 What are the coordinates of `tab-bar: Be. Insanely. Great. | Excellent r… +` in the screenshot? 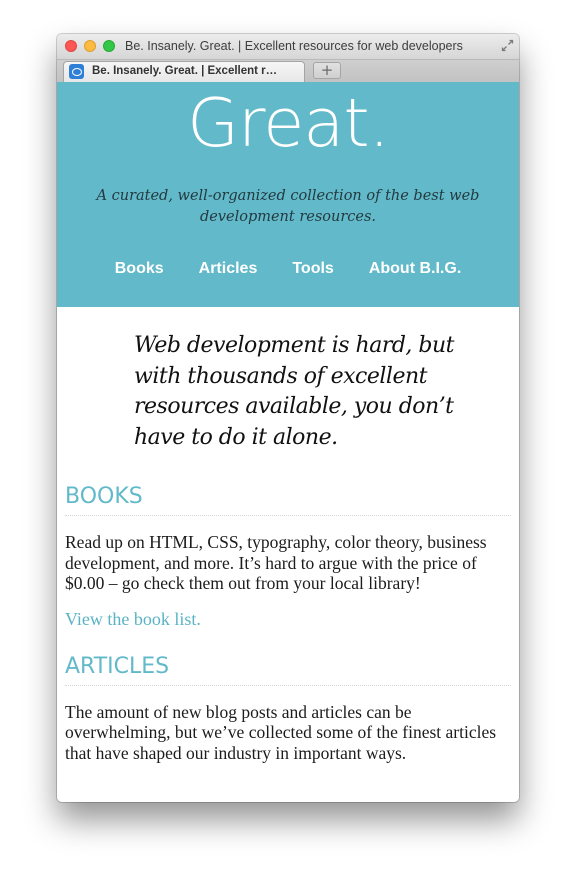 It's located at (288, 71).